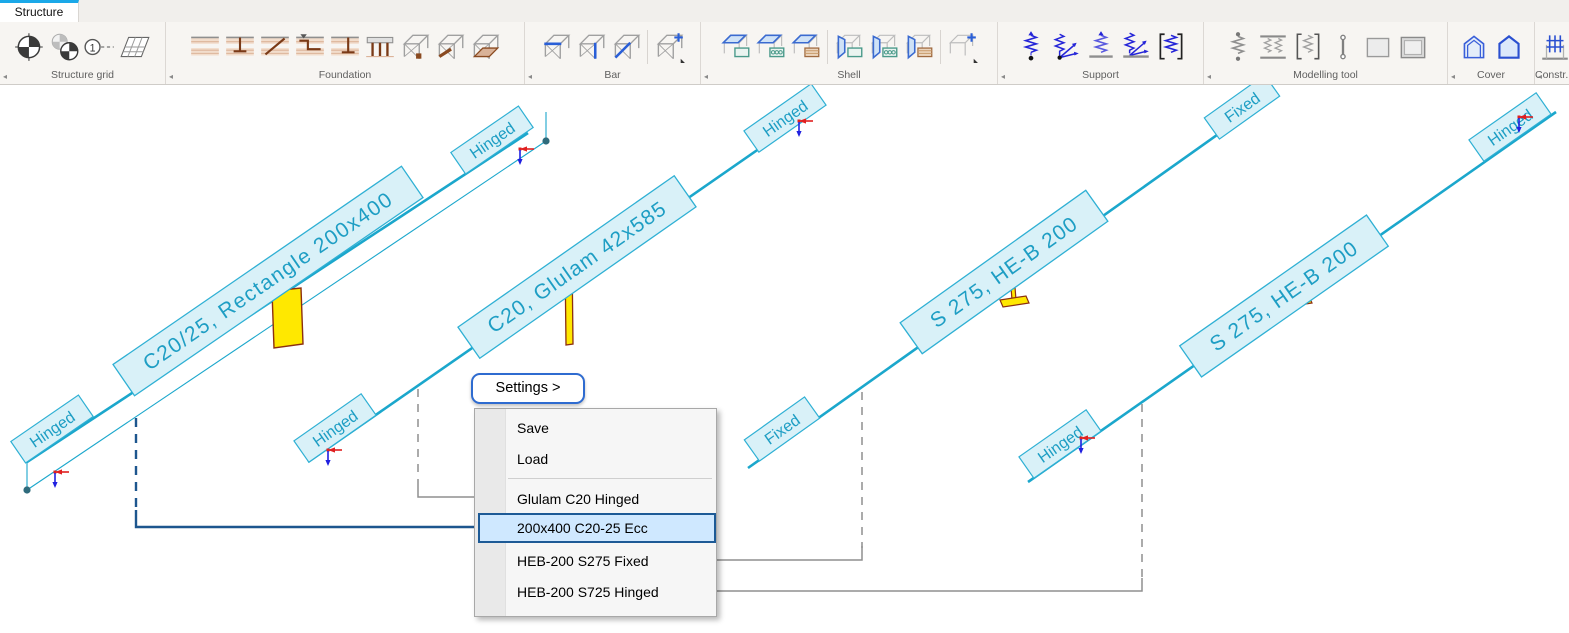  What do you see at coordinates (597, 528) in the screenshot?
I see `menu-item-200x400-c20-25-ecc-highlighted: 200x400 C20-25 Ecc` at bounding box center [597, 528].